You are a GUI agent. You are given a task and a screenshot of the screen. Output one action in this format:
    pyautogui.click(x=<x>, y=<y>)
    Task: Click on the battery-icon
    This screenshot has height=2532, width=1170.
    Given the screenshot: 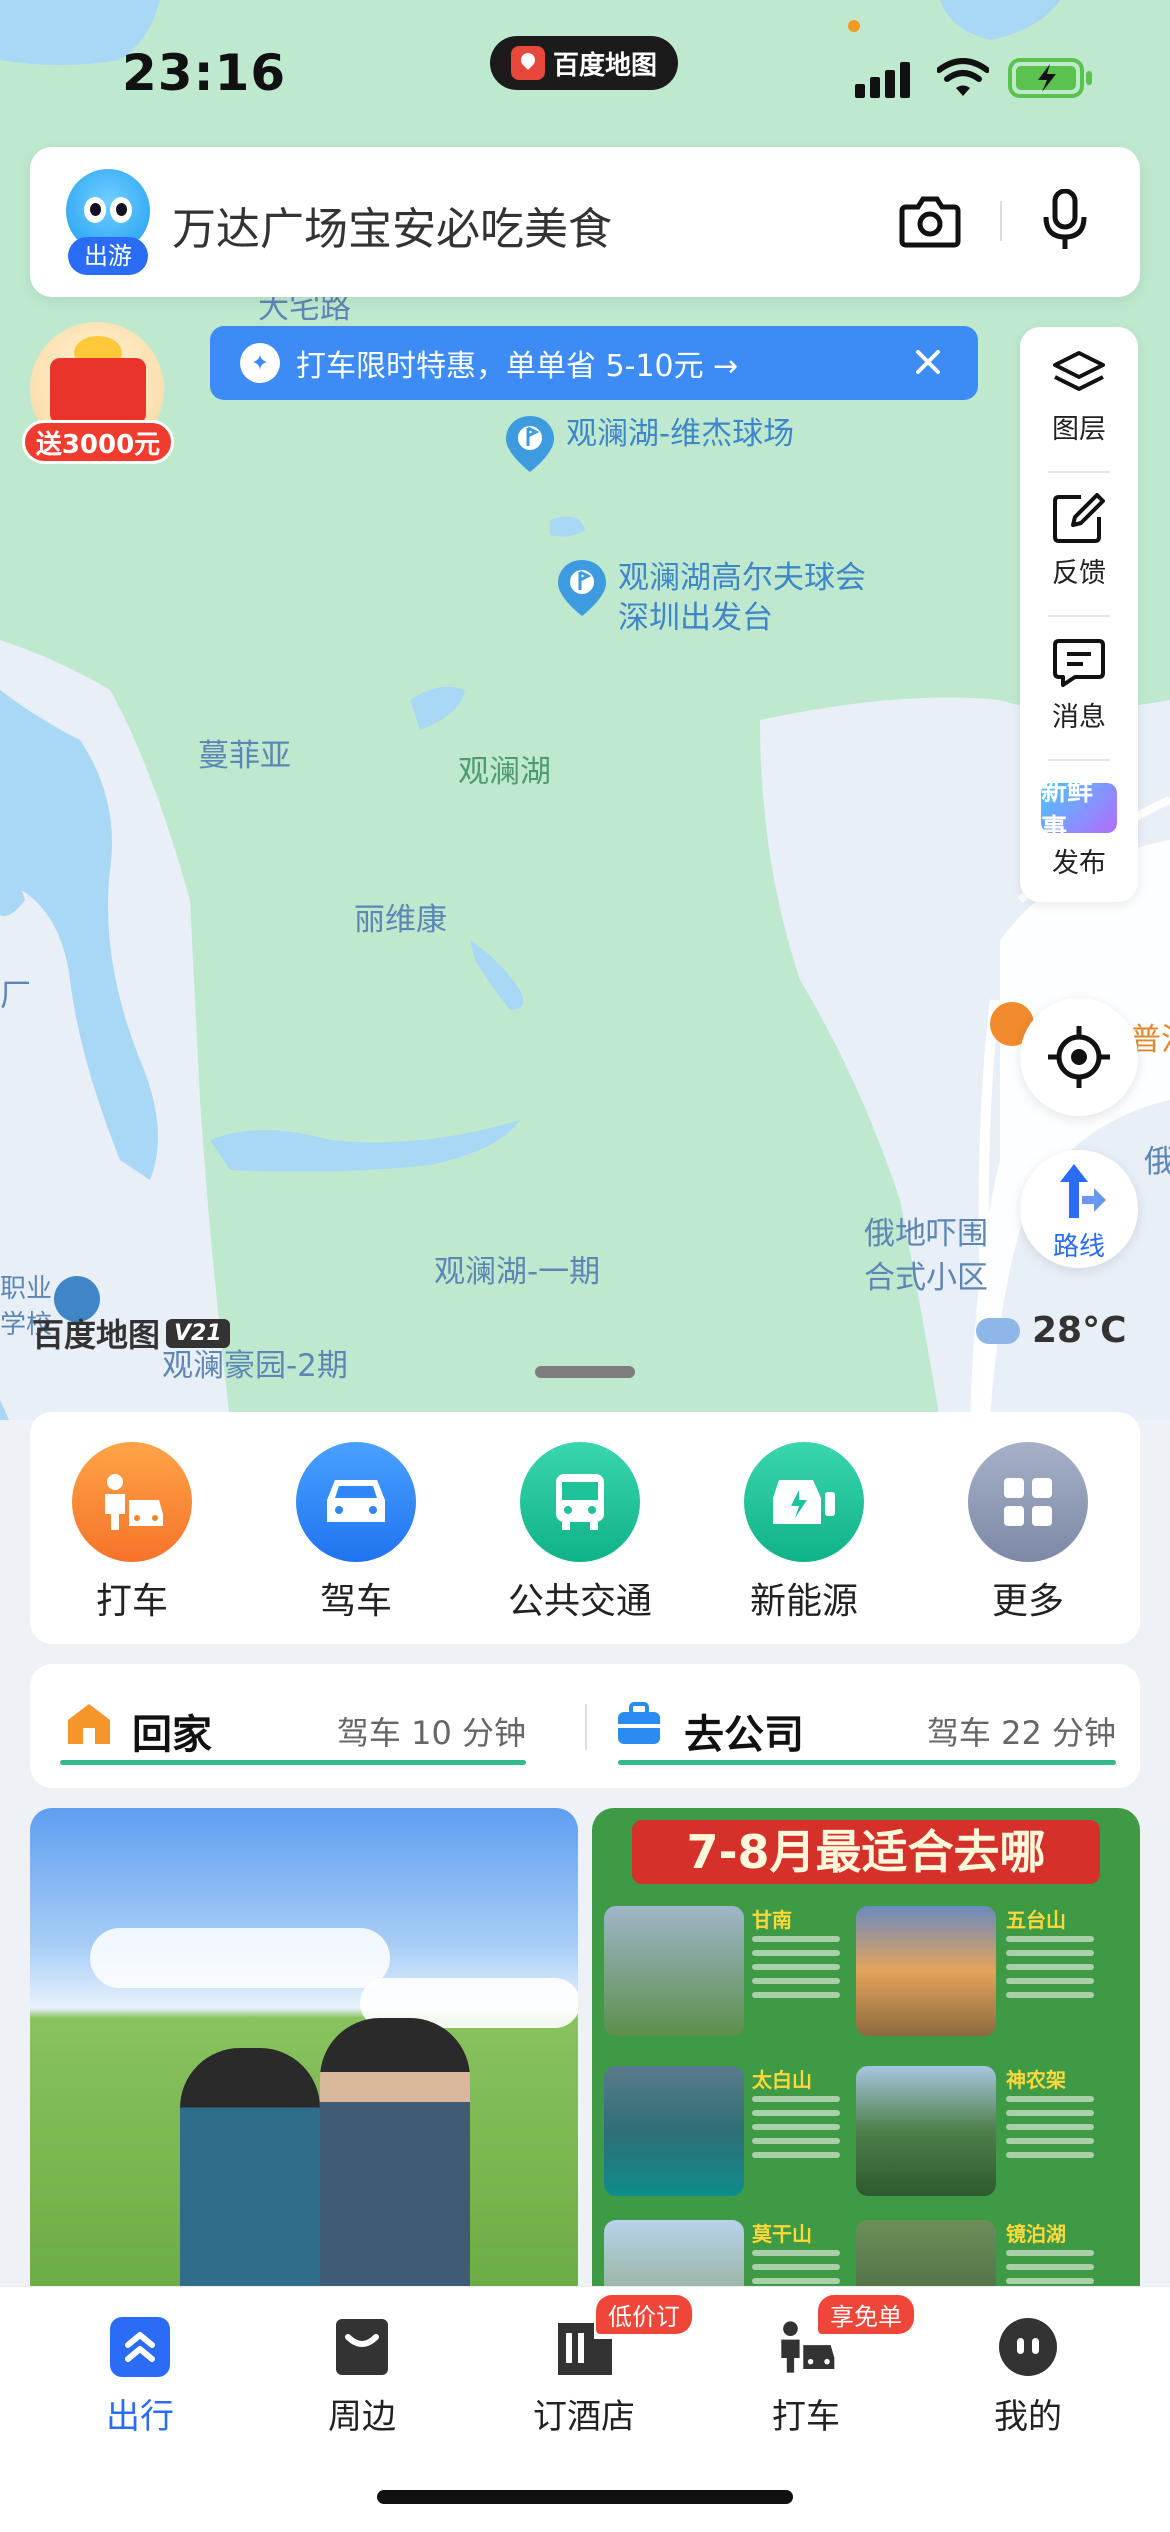 What is the action you would take?
    pyautogui.click(x=1050, y=78)
    